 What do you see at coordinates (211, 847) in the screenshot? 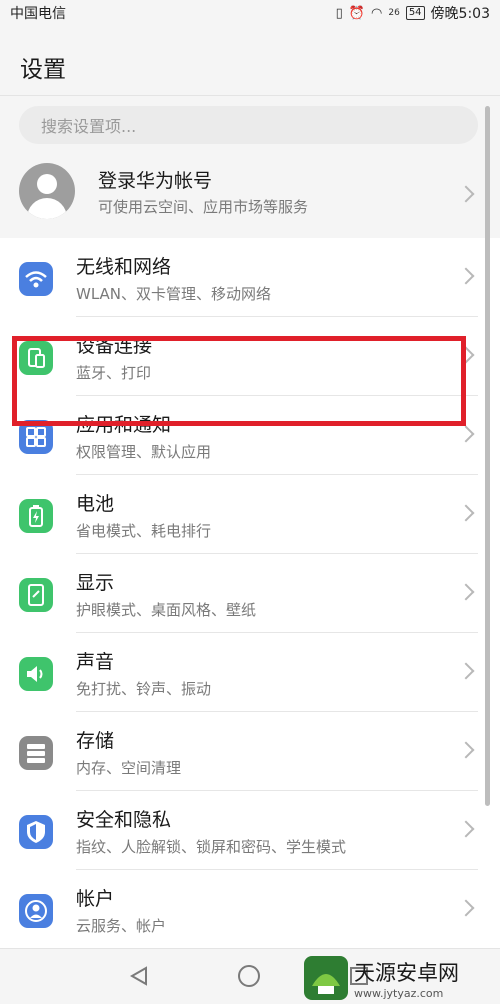
I see `item-subtitle: 指纹、人脸解锁、锁屏和密码、学生模式` at bounding box center [211, 847].